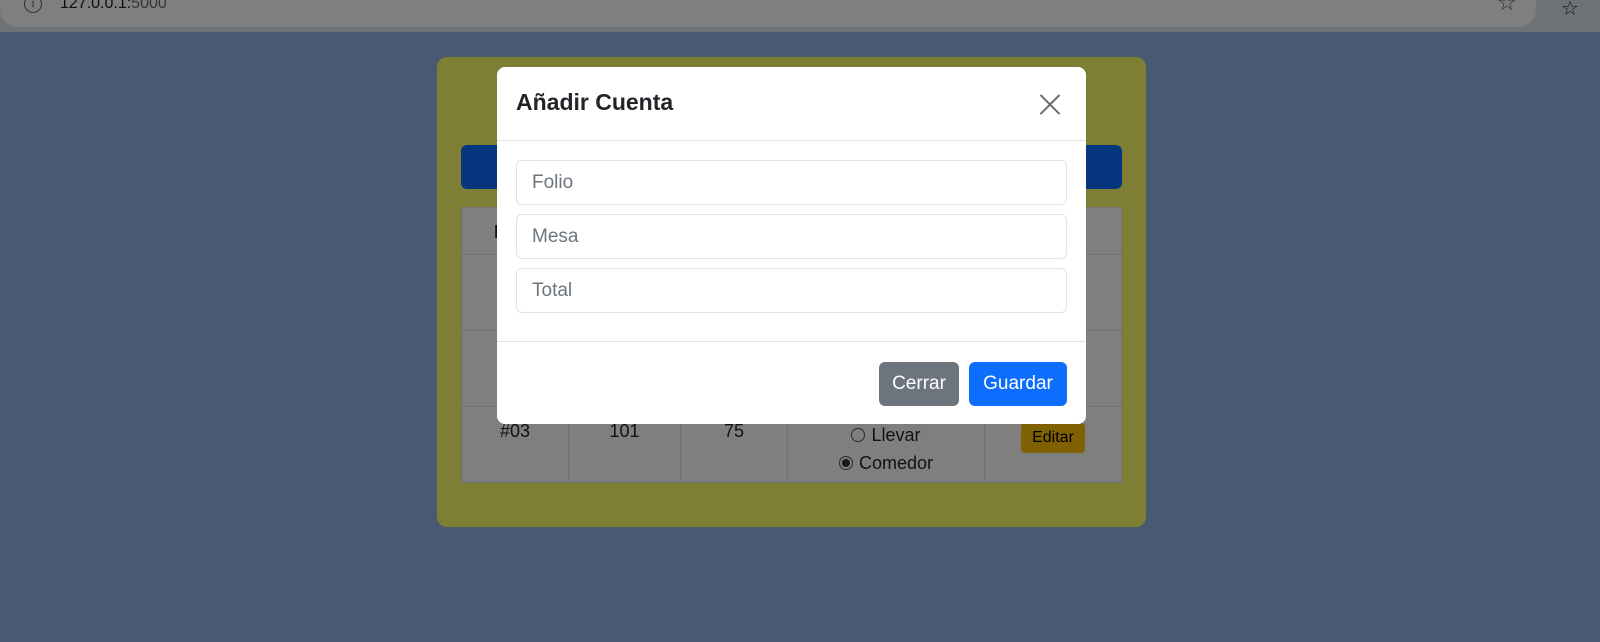 The width and height of the screenshot is (1600, 642). Describe the element at coordinates (791, 182) in the screenshot. I see `folio-input` at that location.